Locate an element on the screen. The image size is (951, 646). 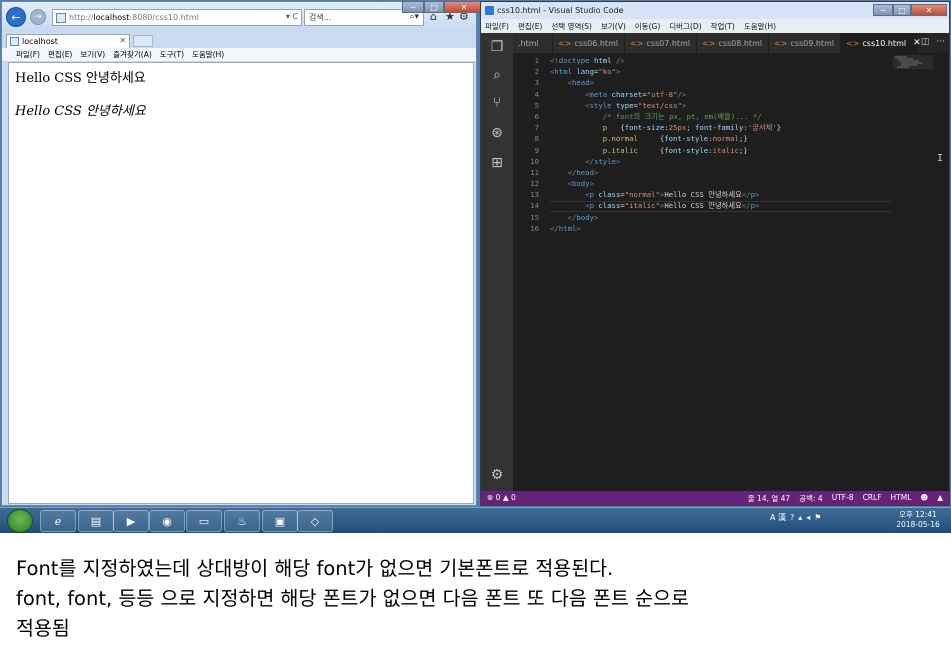
minimize-button: ─ is located at coordinates (413, 7).